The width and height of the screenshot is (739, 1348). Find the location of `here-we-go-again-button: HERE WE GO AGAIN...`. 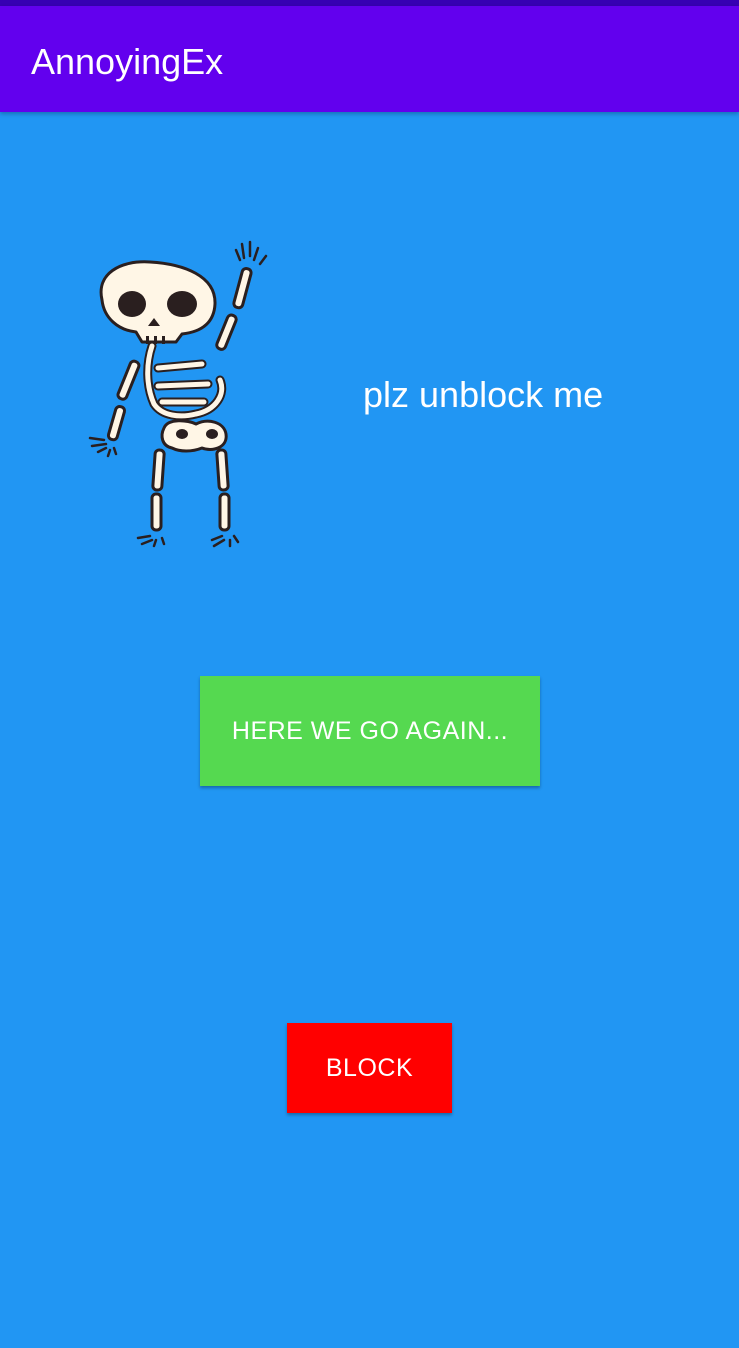

here-we-go-again-button: HERE WE GO AGAIN... is located at coordinates (370, 731).